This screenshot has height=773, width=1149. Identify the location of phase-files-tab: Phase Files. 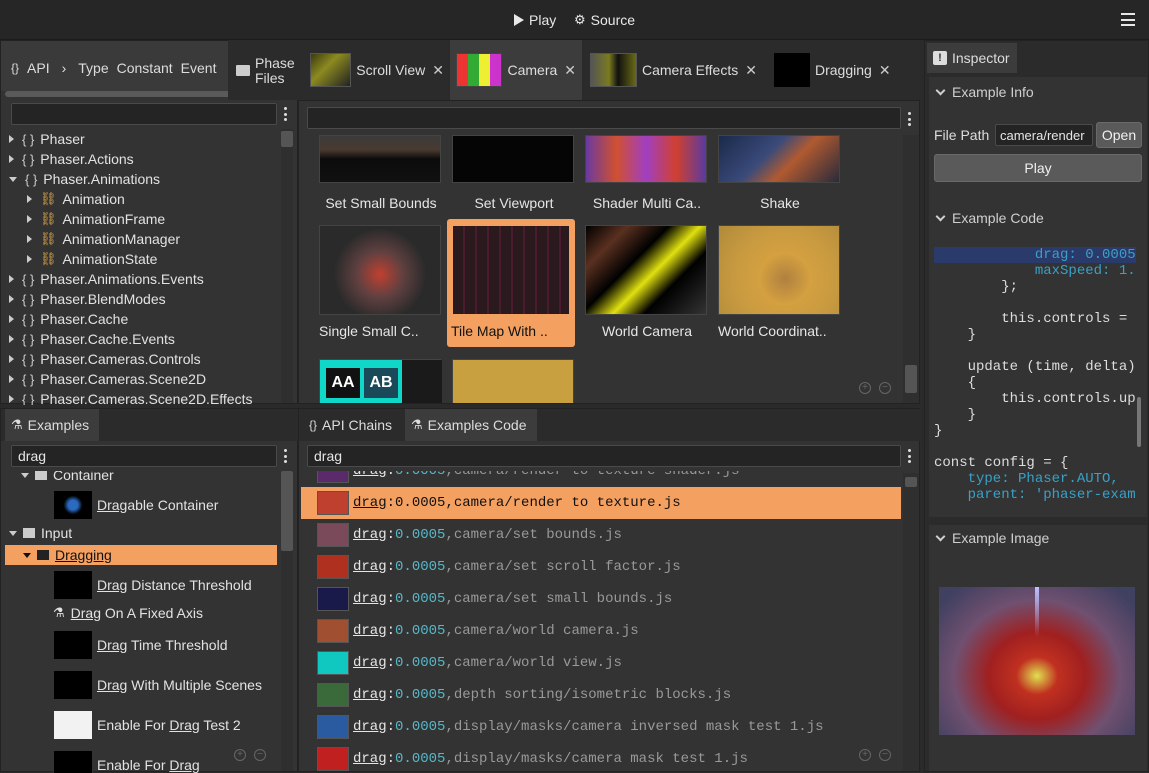
(266, 70).